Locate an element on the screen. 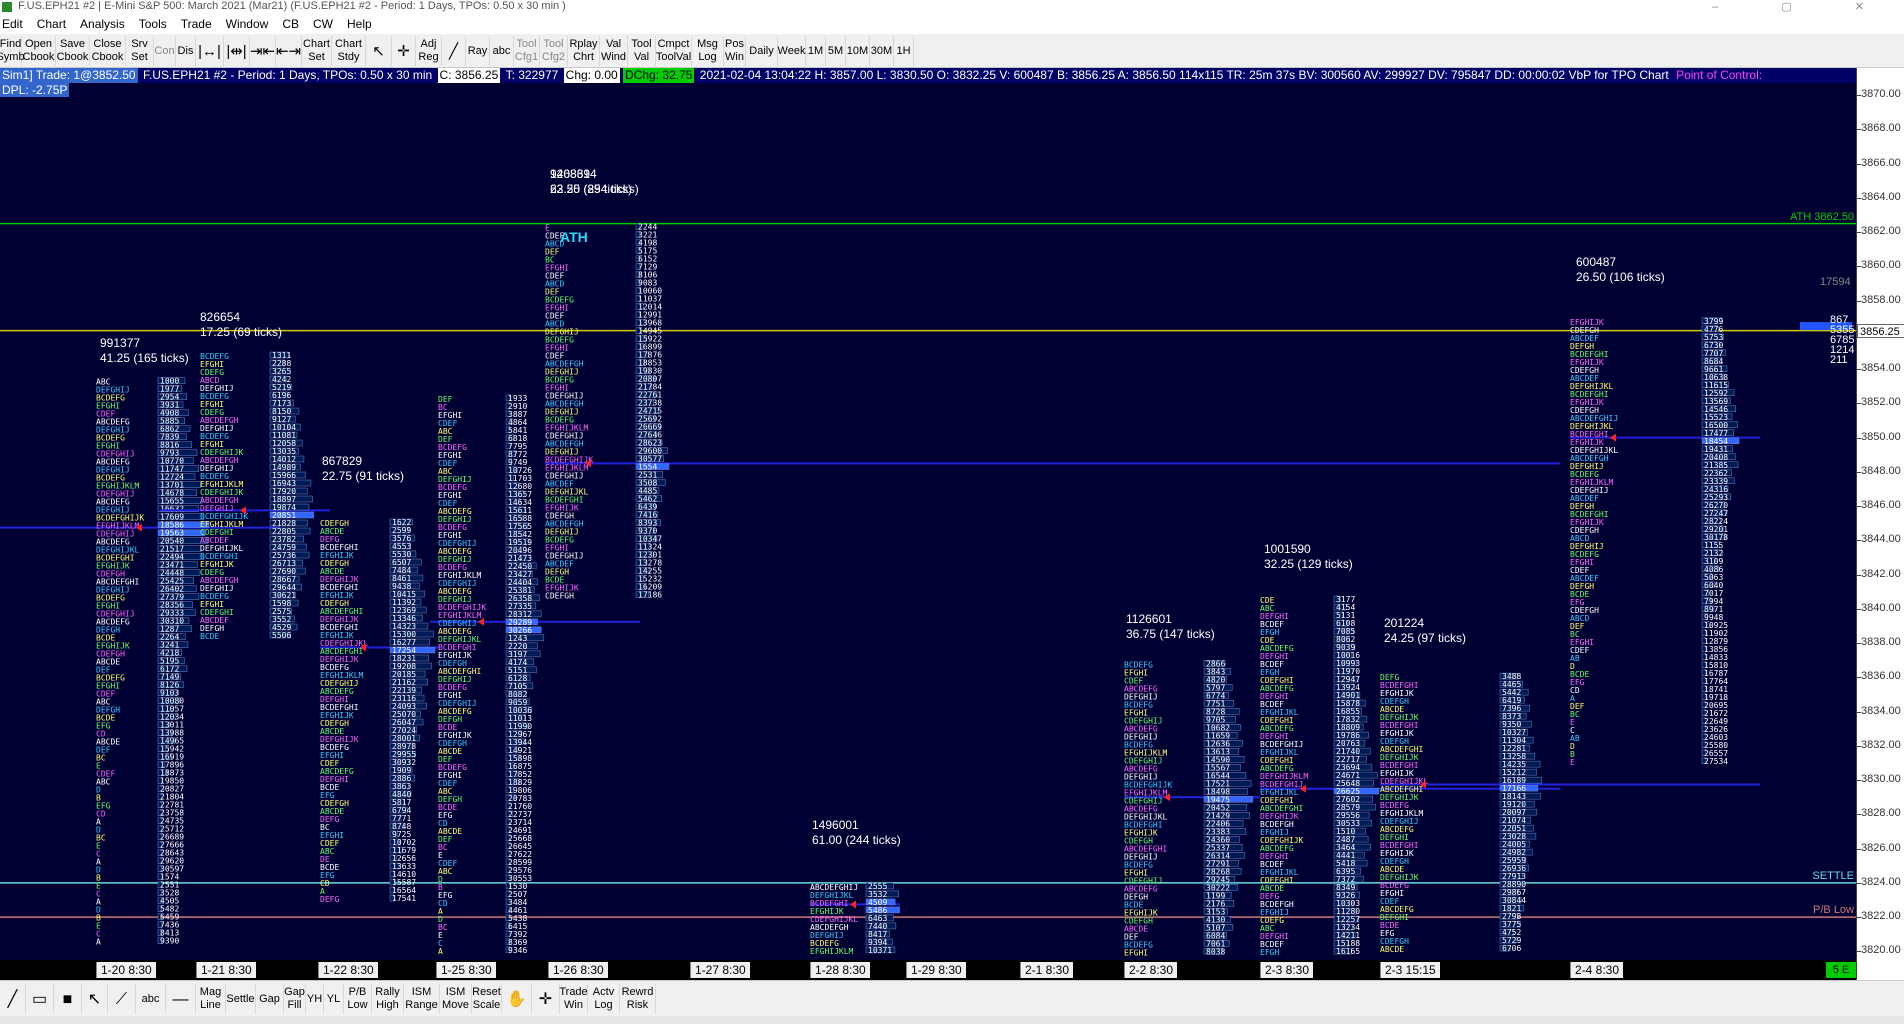 This screenshot has height=1024, width=1904. toolbar-10m-button: 10M is located at coordinates (858, 51).